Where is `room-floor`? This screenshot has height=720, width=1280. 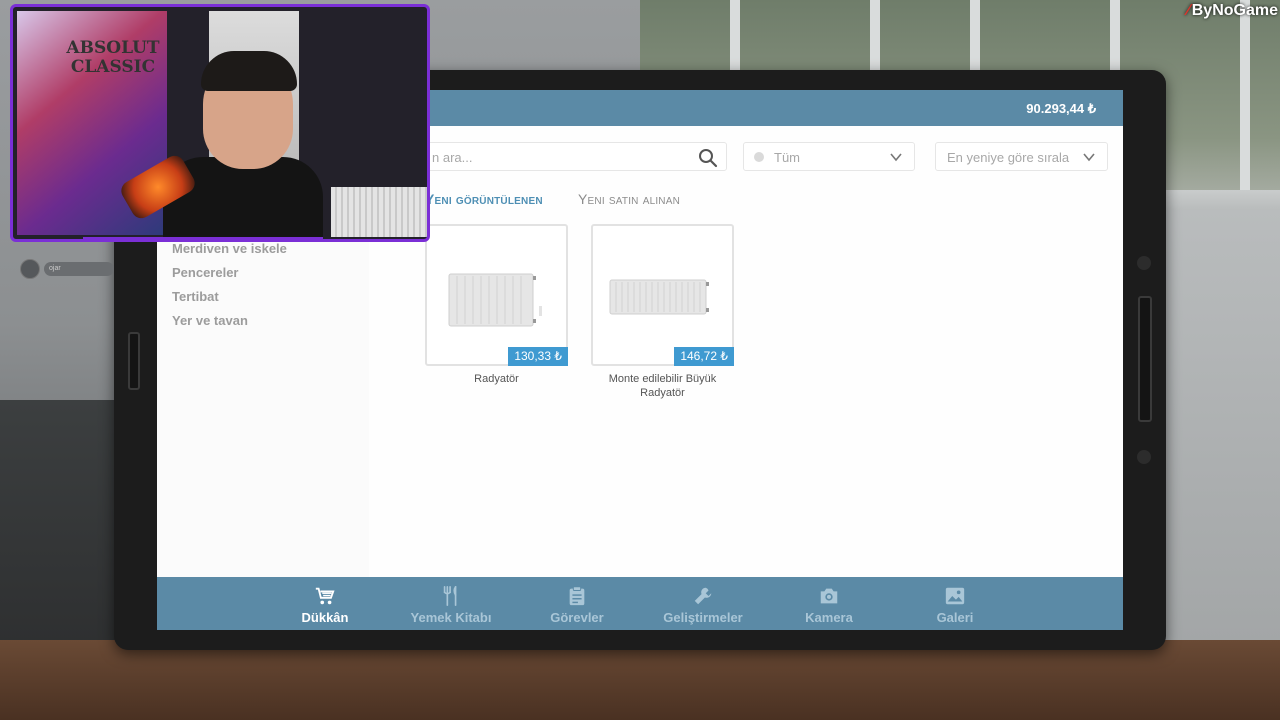
room-floor is located at coordinates (640, 680).